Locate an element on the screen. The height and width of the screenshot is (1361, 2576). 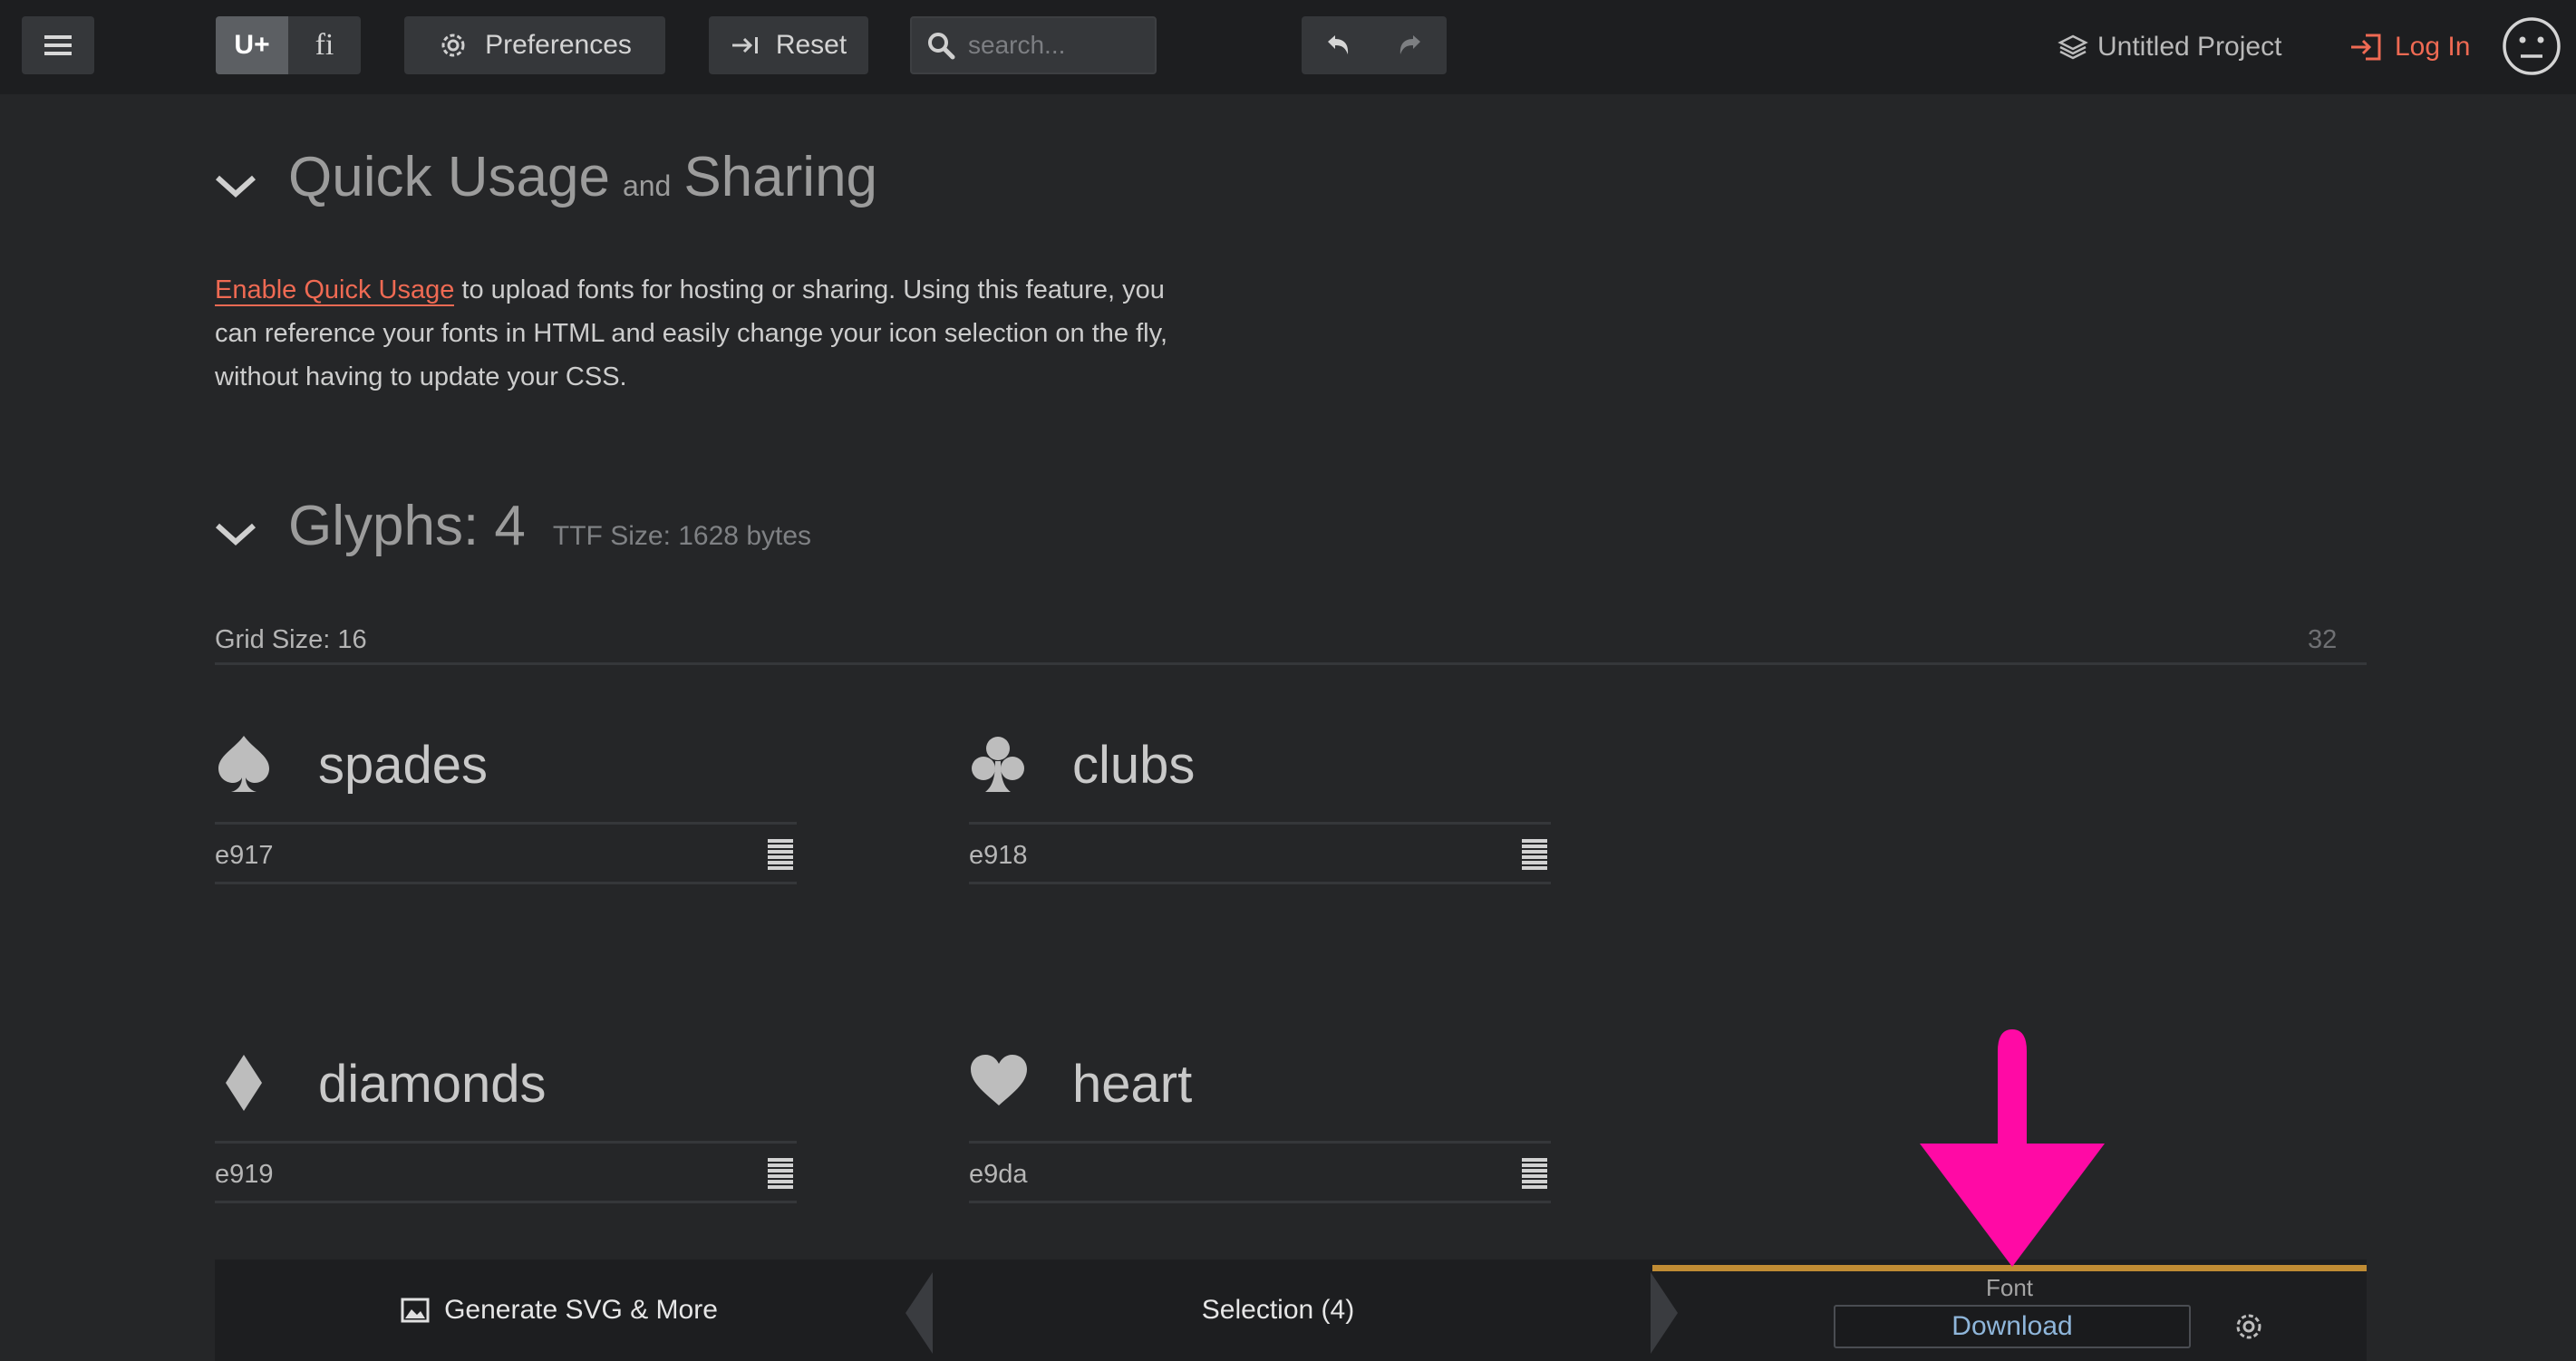
generate-svg-tab: Generate SVG & More is located at coordinates (559, 1310).